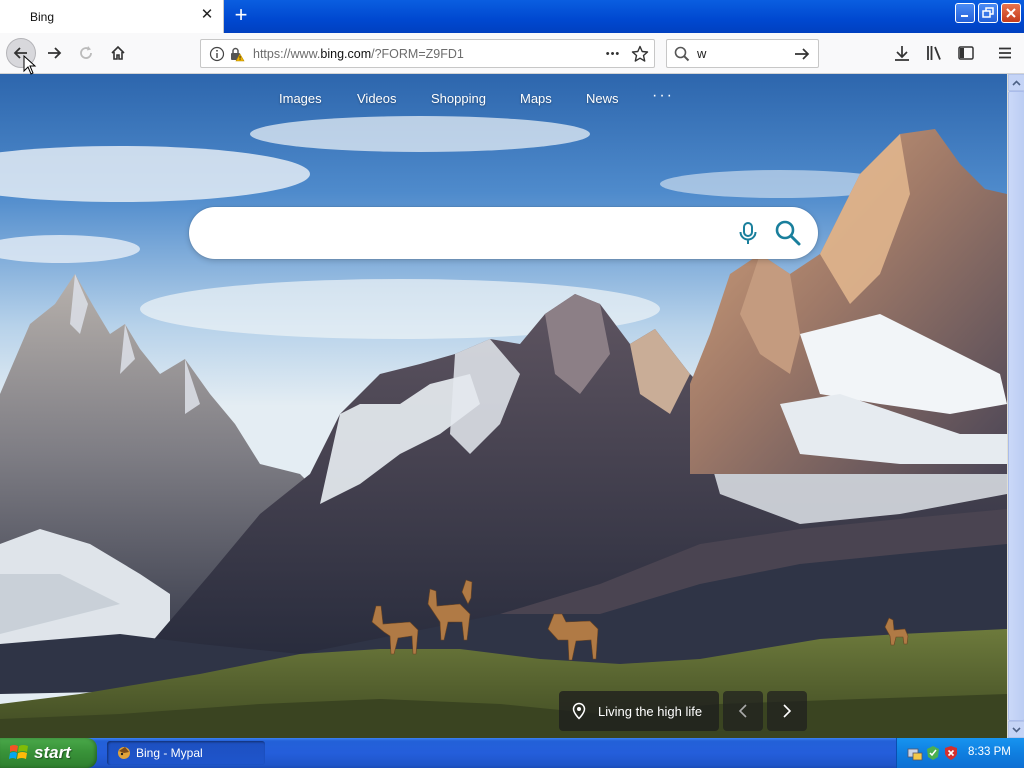 Image resolution: width=1024 pixels, height=768 pixels. I want to click on home-button, so click(118, 53).